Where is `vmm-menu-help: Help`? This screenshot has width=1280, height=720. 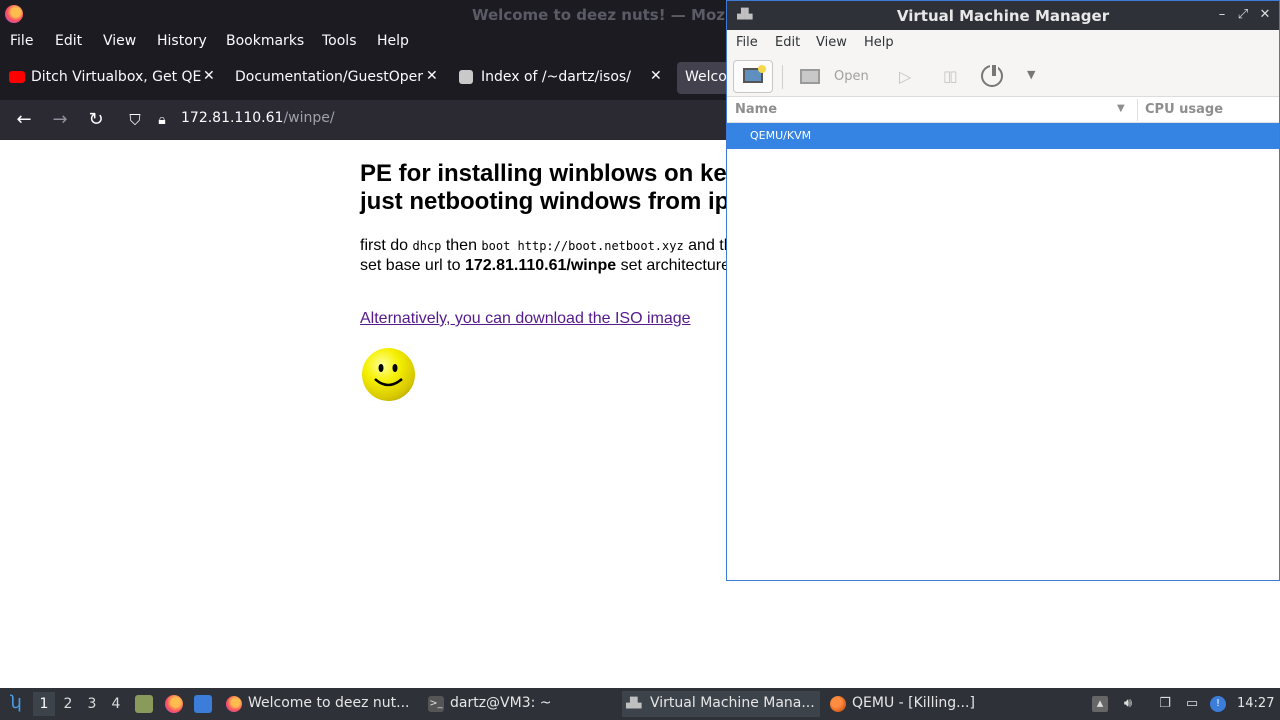 vmm-menu-help: Help is located at coordinates (879, 42).